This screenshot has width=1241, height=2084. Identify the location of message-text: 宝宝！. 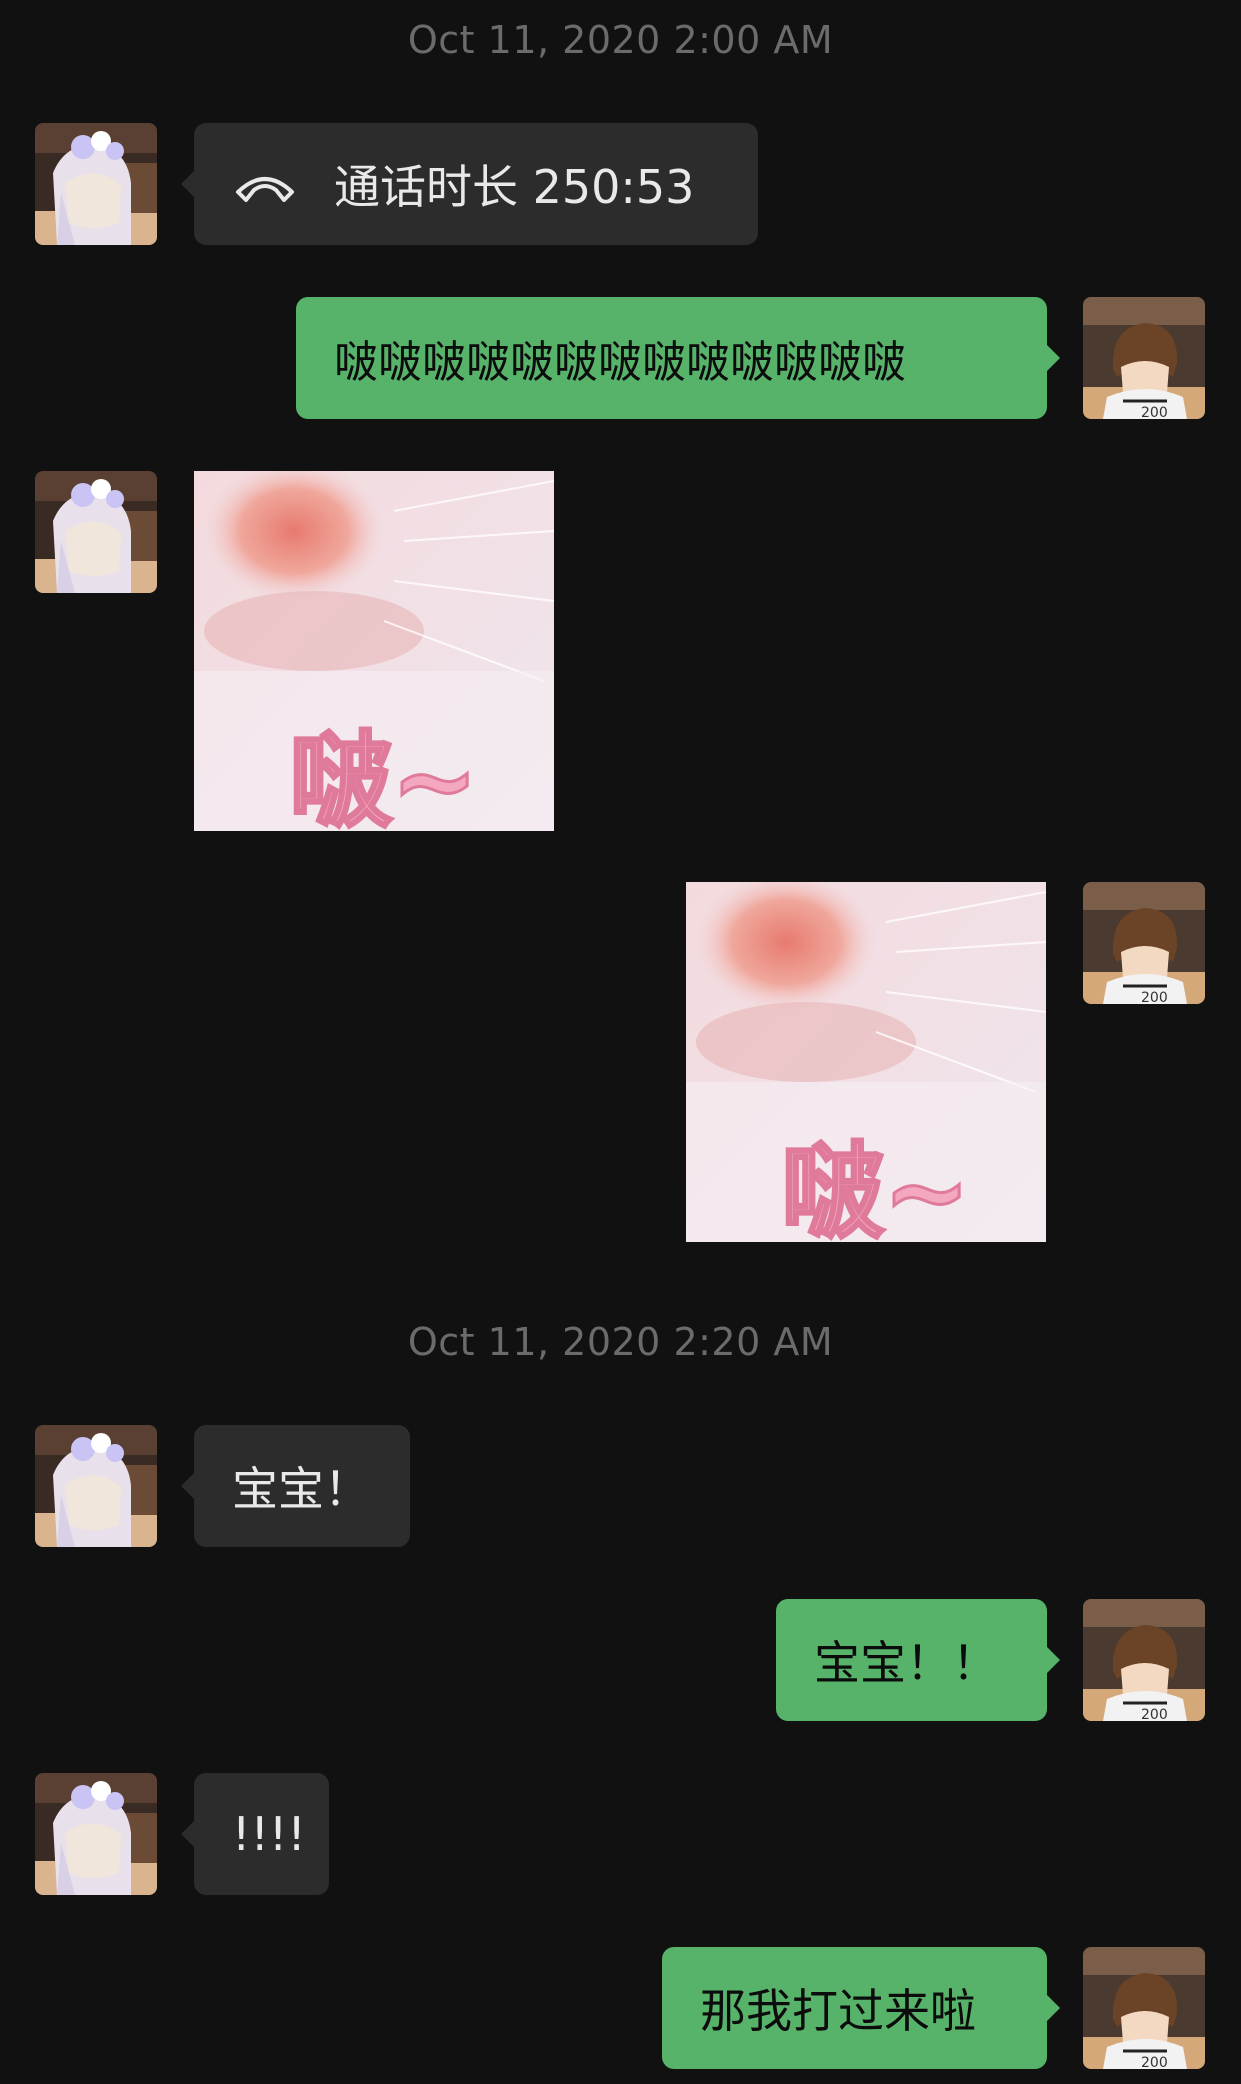
(301, 1489).